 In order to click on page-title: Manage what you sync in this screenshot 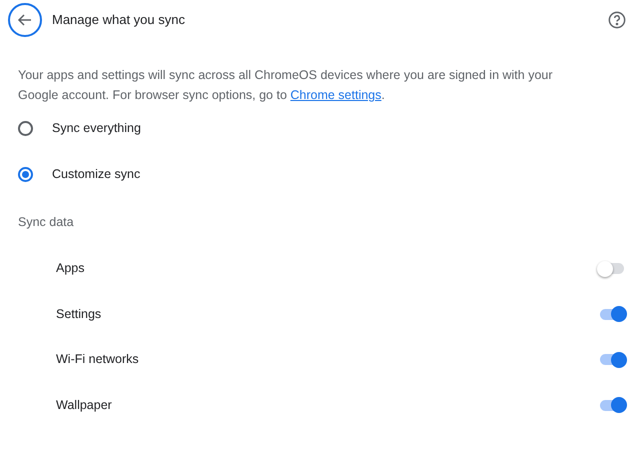, I will do `click(118, 20)`.